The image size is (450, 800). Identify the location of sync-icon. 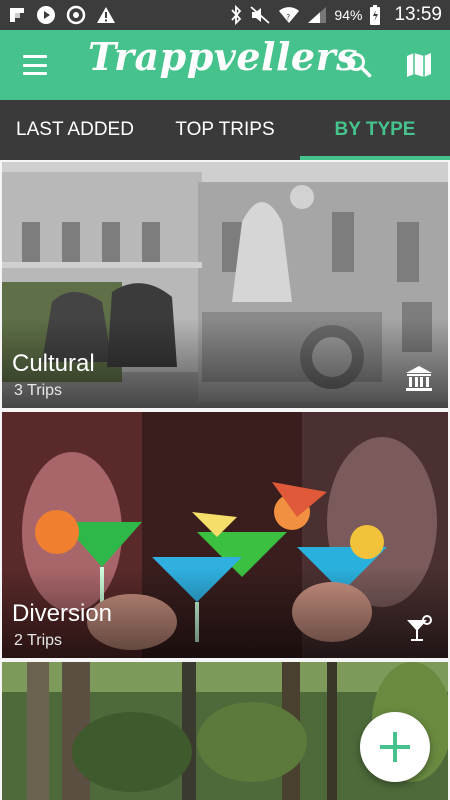
(76, 15).